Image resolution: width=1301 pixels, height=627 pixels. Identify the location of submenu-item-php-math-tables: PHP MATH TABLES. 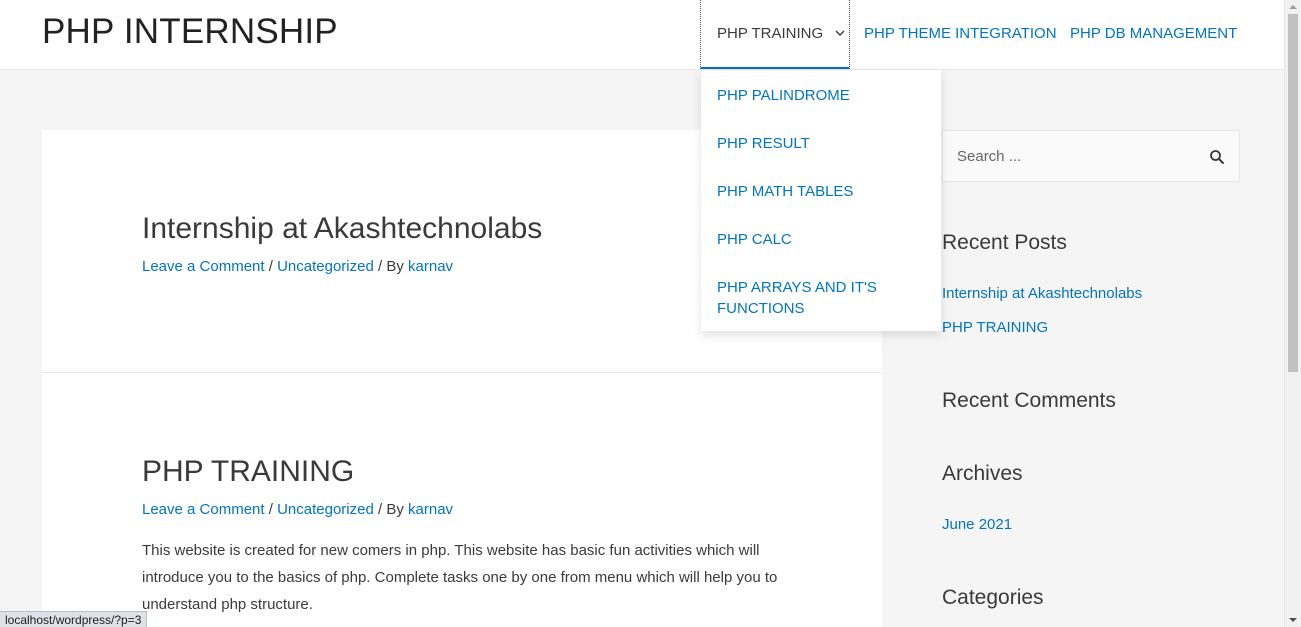
(817, 191).